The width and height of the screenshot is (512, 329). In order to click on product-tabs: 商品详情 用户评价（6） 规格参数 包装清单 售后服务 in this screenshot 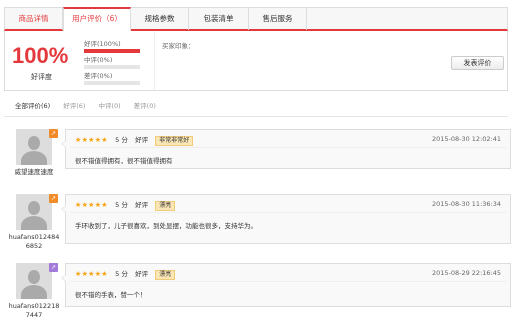, I will do `click(256, 19)`.